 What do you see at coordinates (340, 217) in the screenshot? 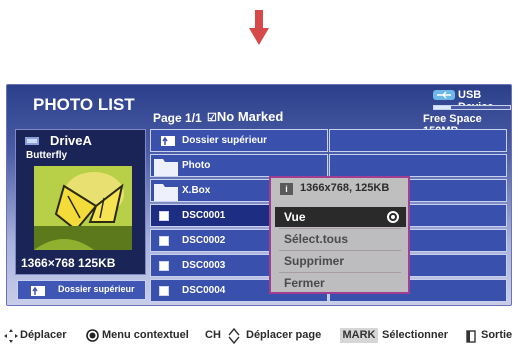
I see `menu-item-view: Vue` at bounding box center [340, 217].